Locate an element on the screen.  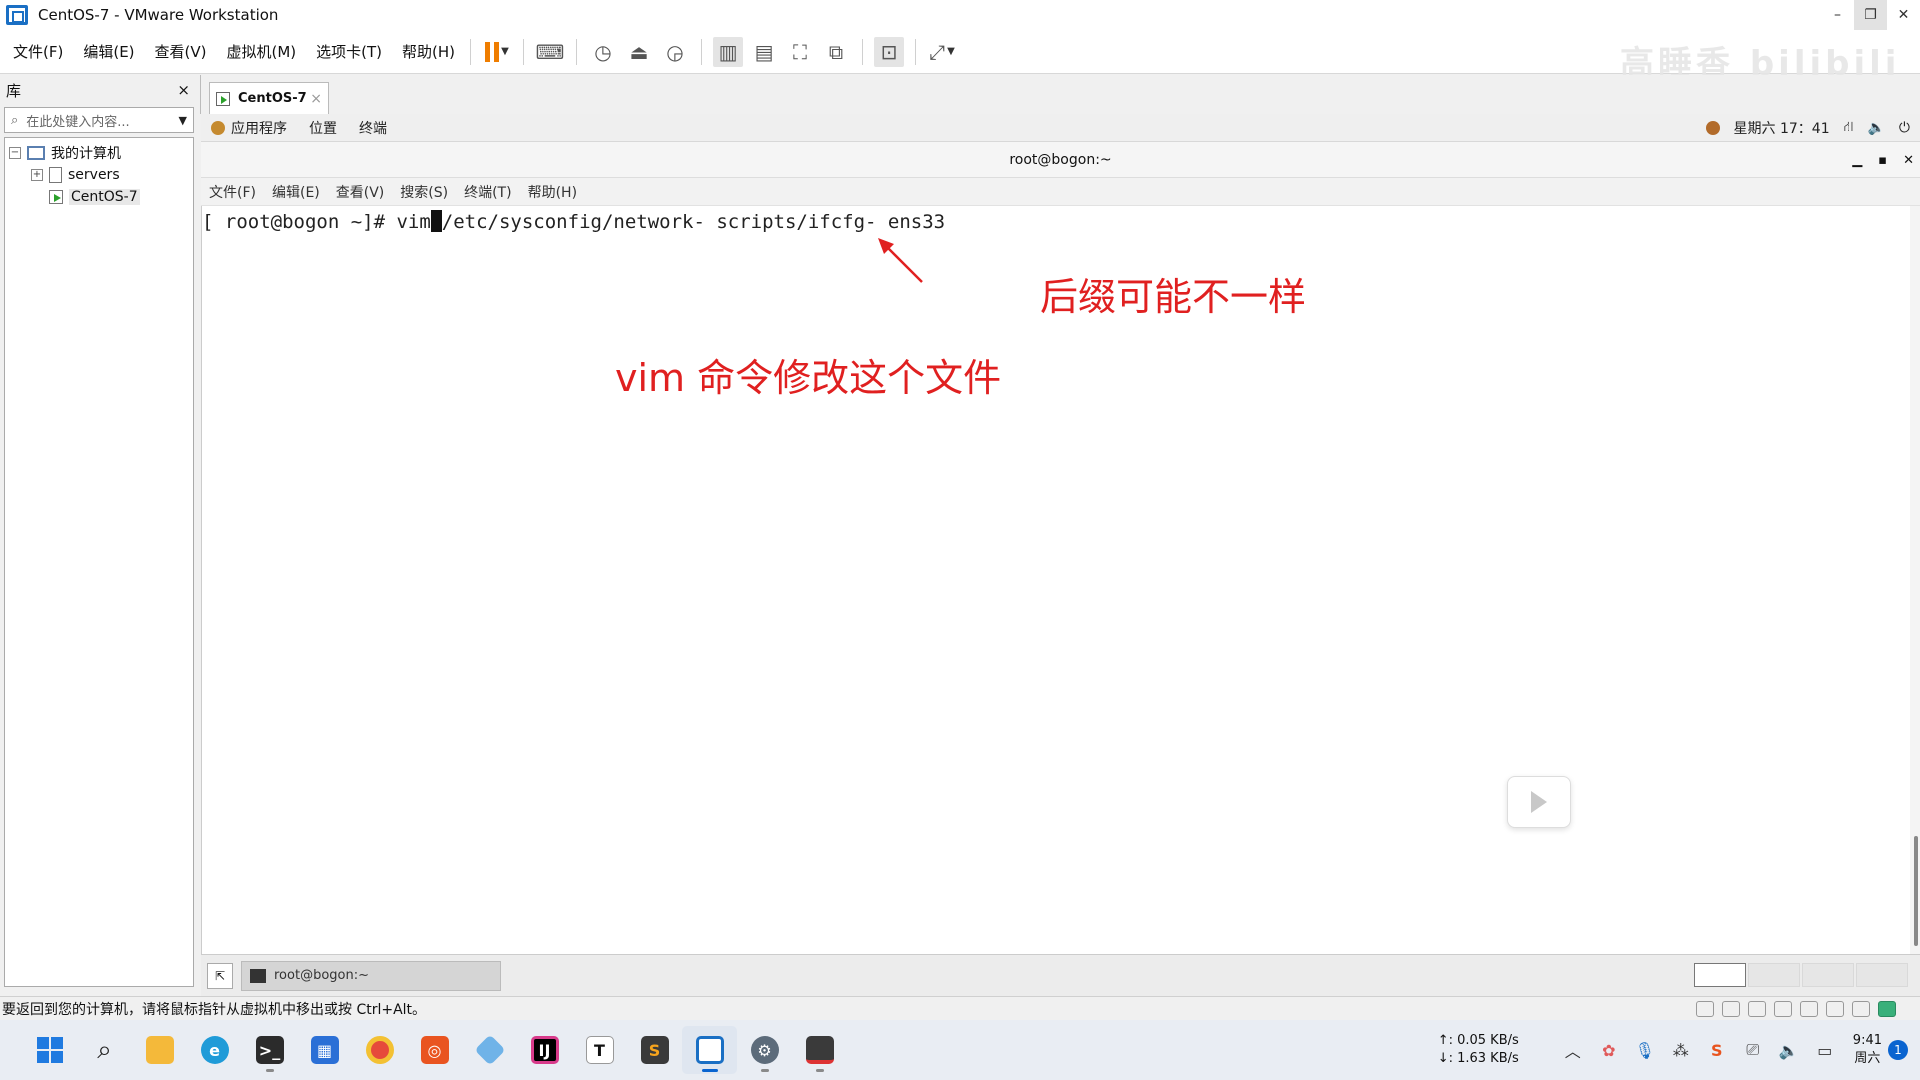
file-explorer-button is located at coordinates (159, 1050).